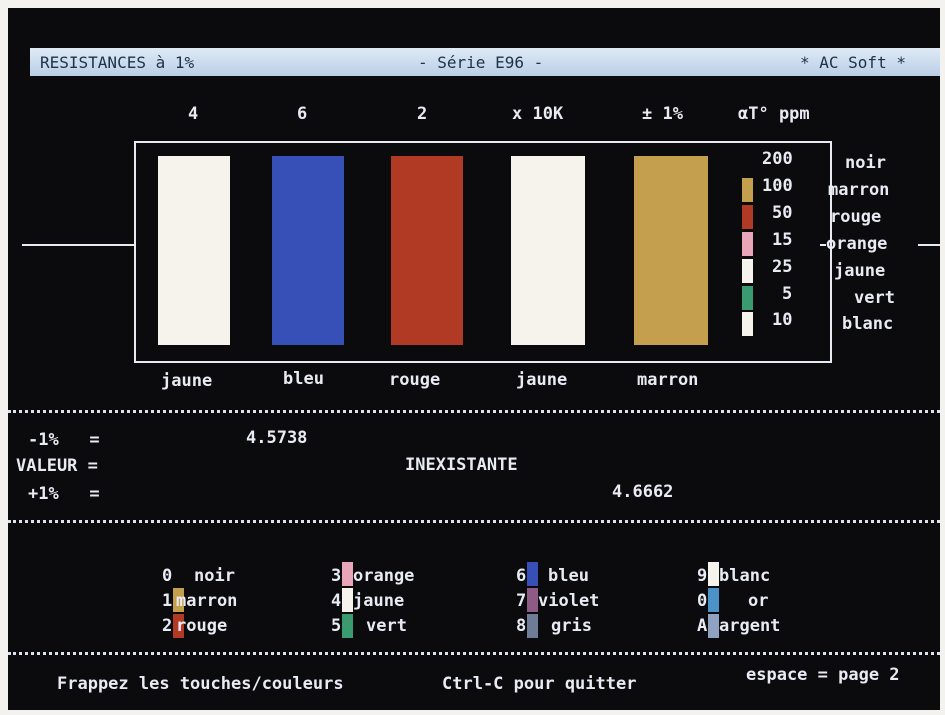  I want to click on tolerance-value: ± 1%, so click(662, 114).